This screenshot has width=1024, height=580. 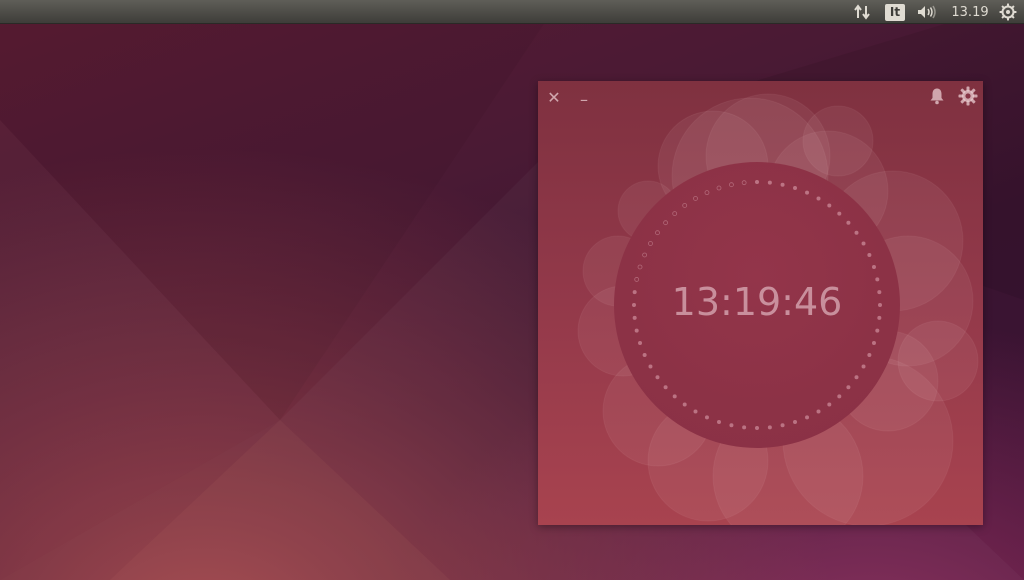 I want to click on minimize-button: –, so click(x=584, y=99).